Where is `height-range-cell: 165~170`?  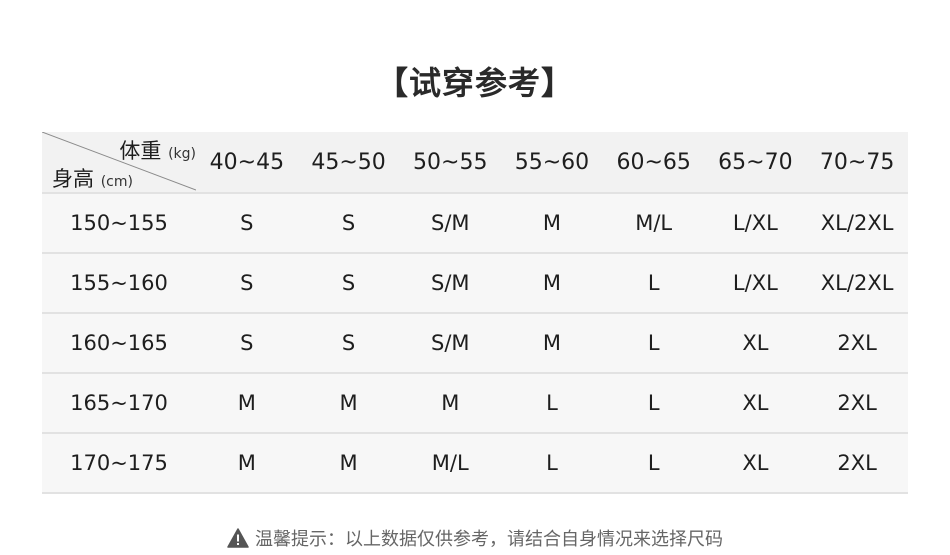
height-range-cell: 165~170 is located at coordinates (119, 403).